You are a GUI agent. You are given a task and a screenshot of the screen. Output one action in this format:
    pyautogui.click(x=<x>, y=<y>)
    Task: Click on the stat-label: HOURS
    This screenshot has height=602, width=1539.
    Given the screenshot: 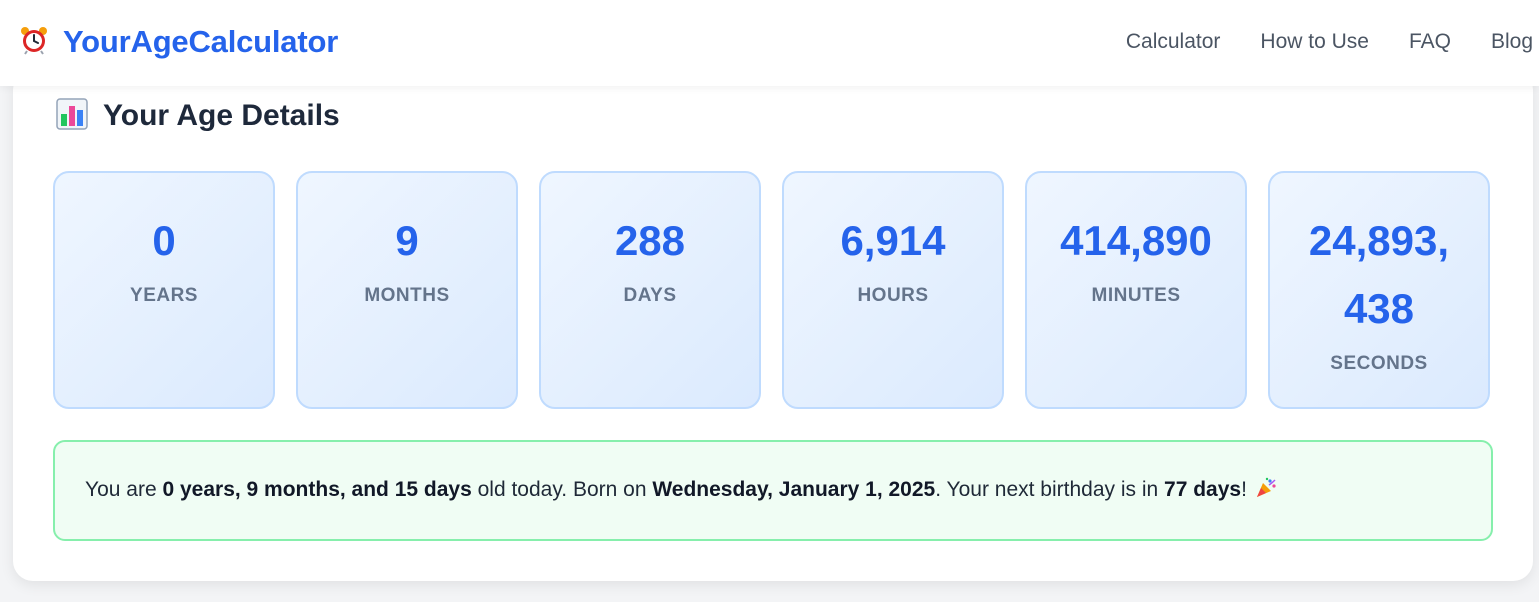 What is the action you would take?
    pyautogui.click(x=893, y=295)
    